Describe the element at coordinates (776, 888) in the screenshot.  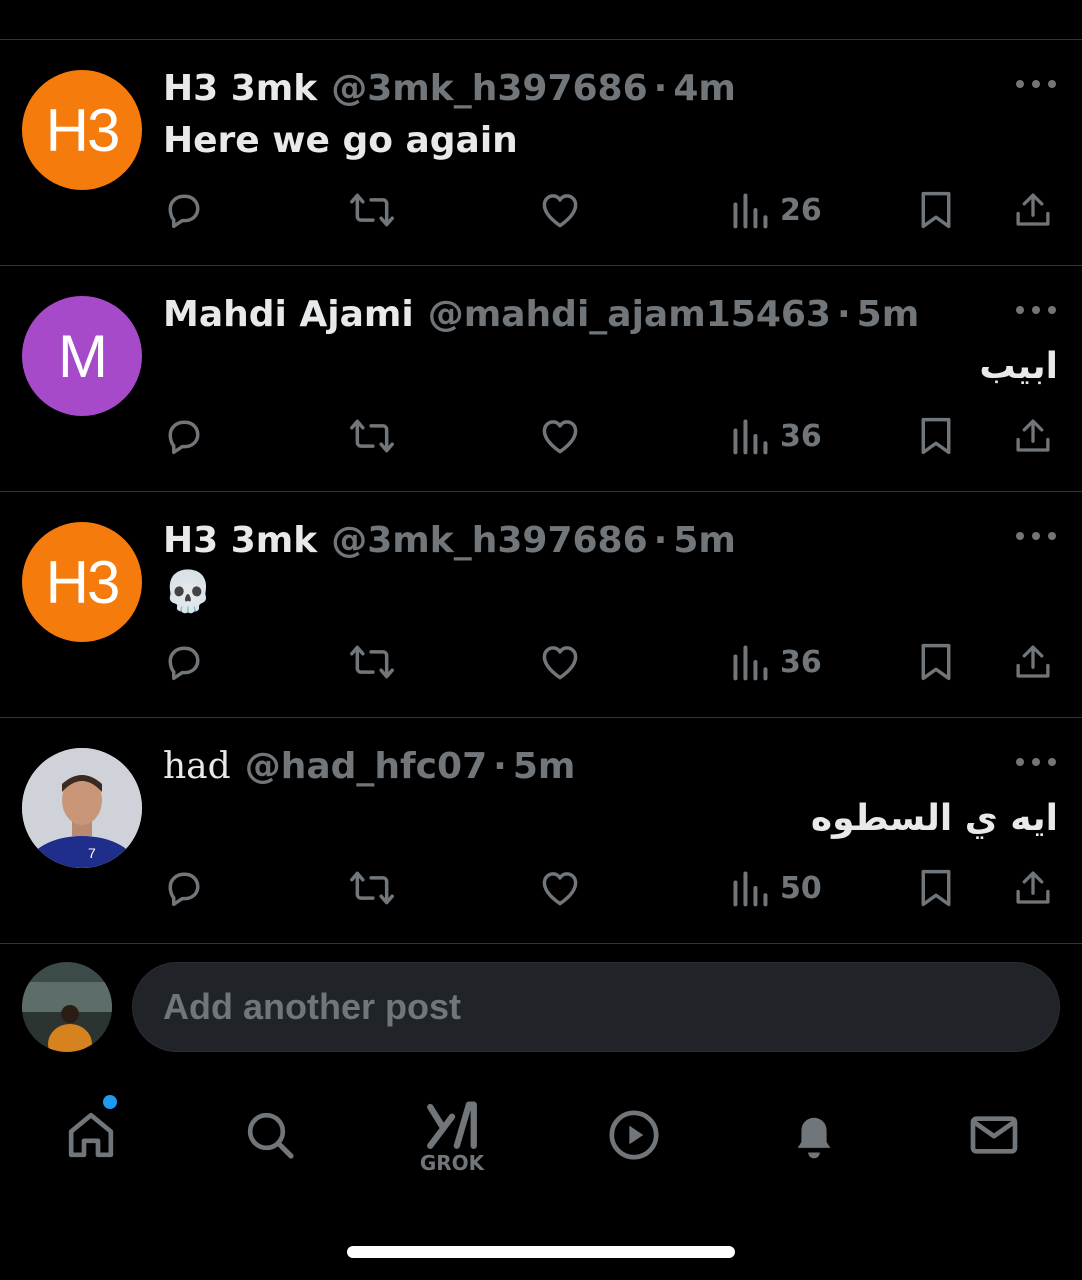
I see `views-button: 50` at that location.